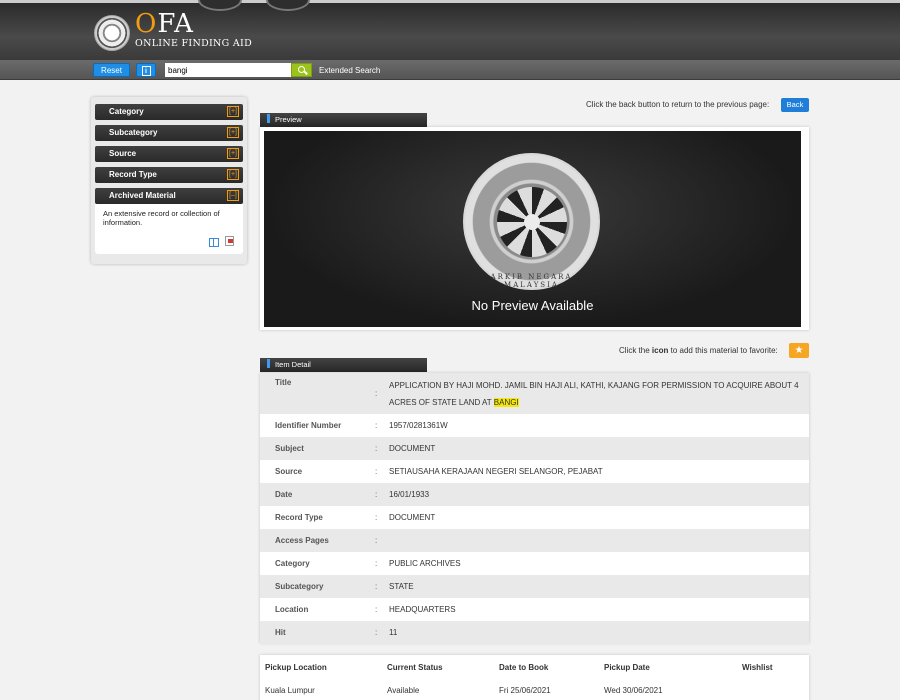 The height and width of the screenshot is (700, 900). Describe the element at coordinates (169, 133) in the screenshot. I see `facet-subcategory: Subcategory [+]` at that location.